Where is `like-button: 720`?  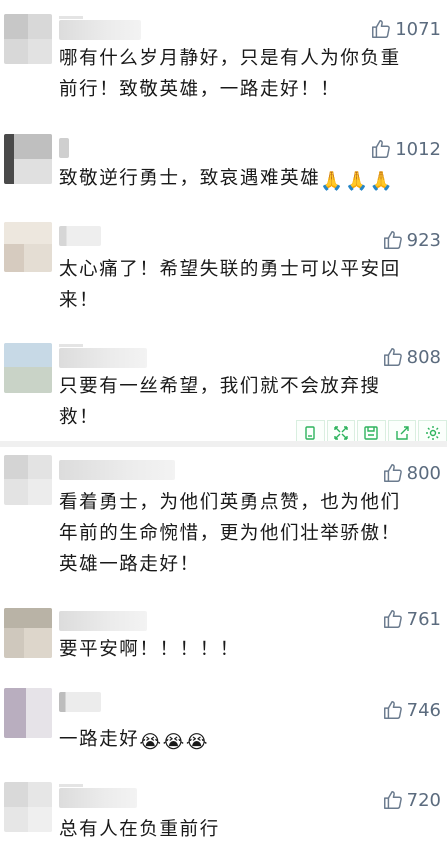 like-button: 720 is located at coordinates (411, 800).